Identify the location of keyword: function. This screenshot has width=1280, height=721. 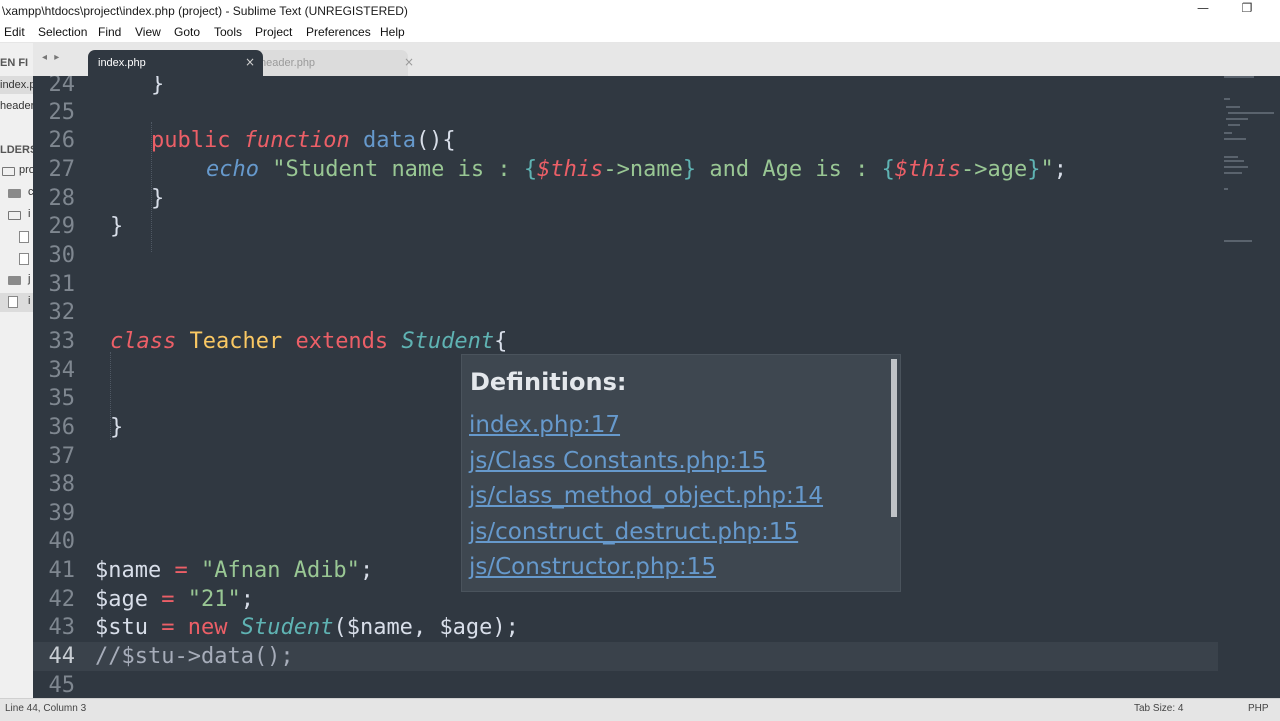
(296, 140).